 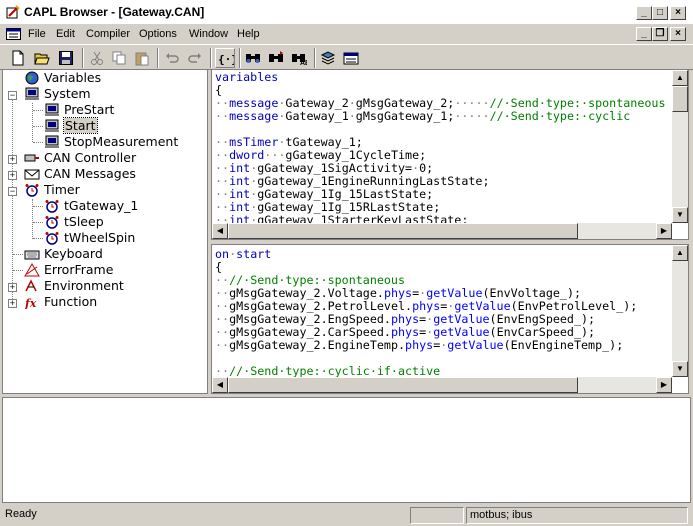 What do you see at coordinates (12, 303) in the screenshot?
I see `expand-function: +` at bounding box center [12, 303].